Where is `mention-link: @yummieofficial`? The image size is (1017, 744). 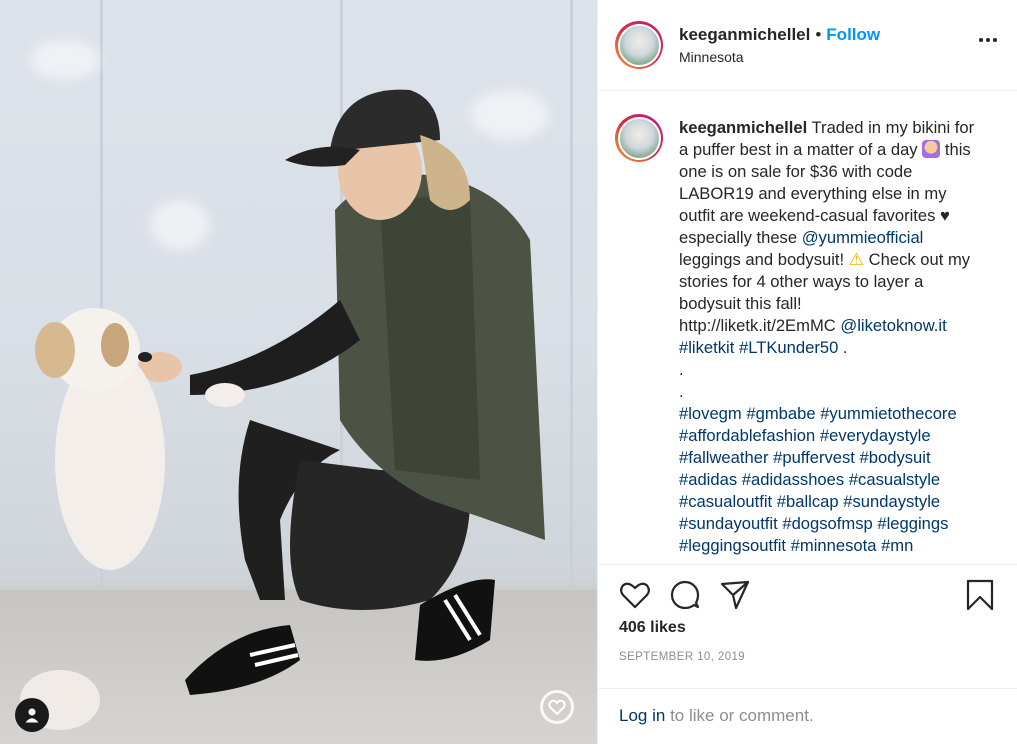
mention-link: @yummieofficial is located at coordinates (863, 237).